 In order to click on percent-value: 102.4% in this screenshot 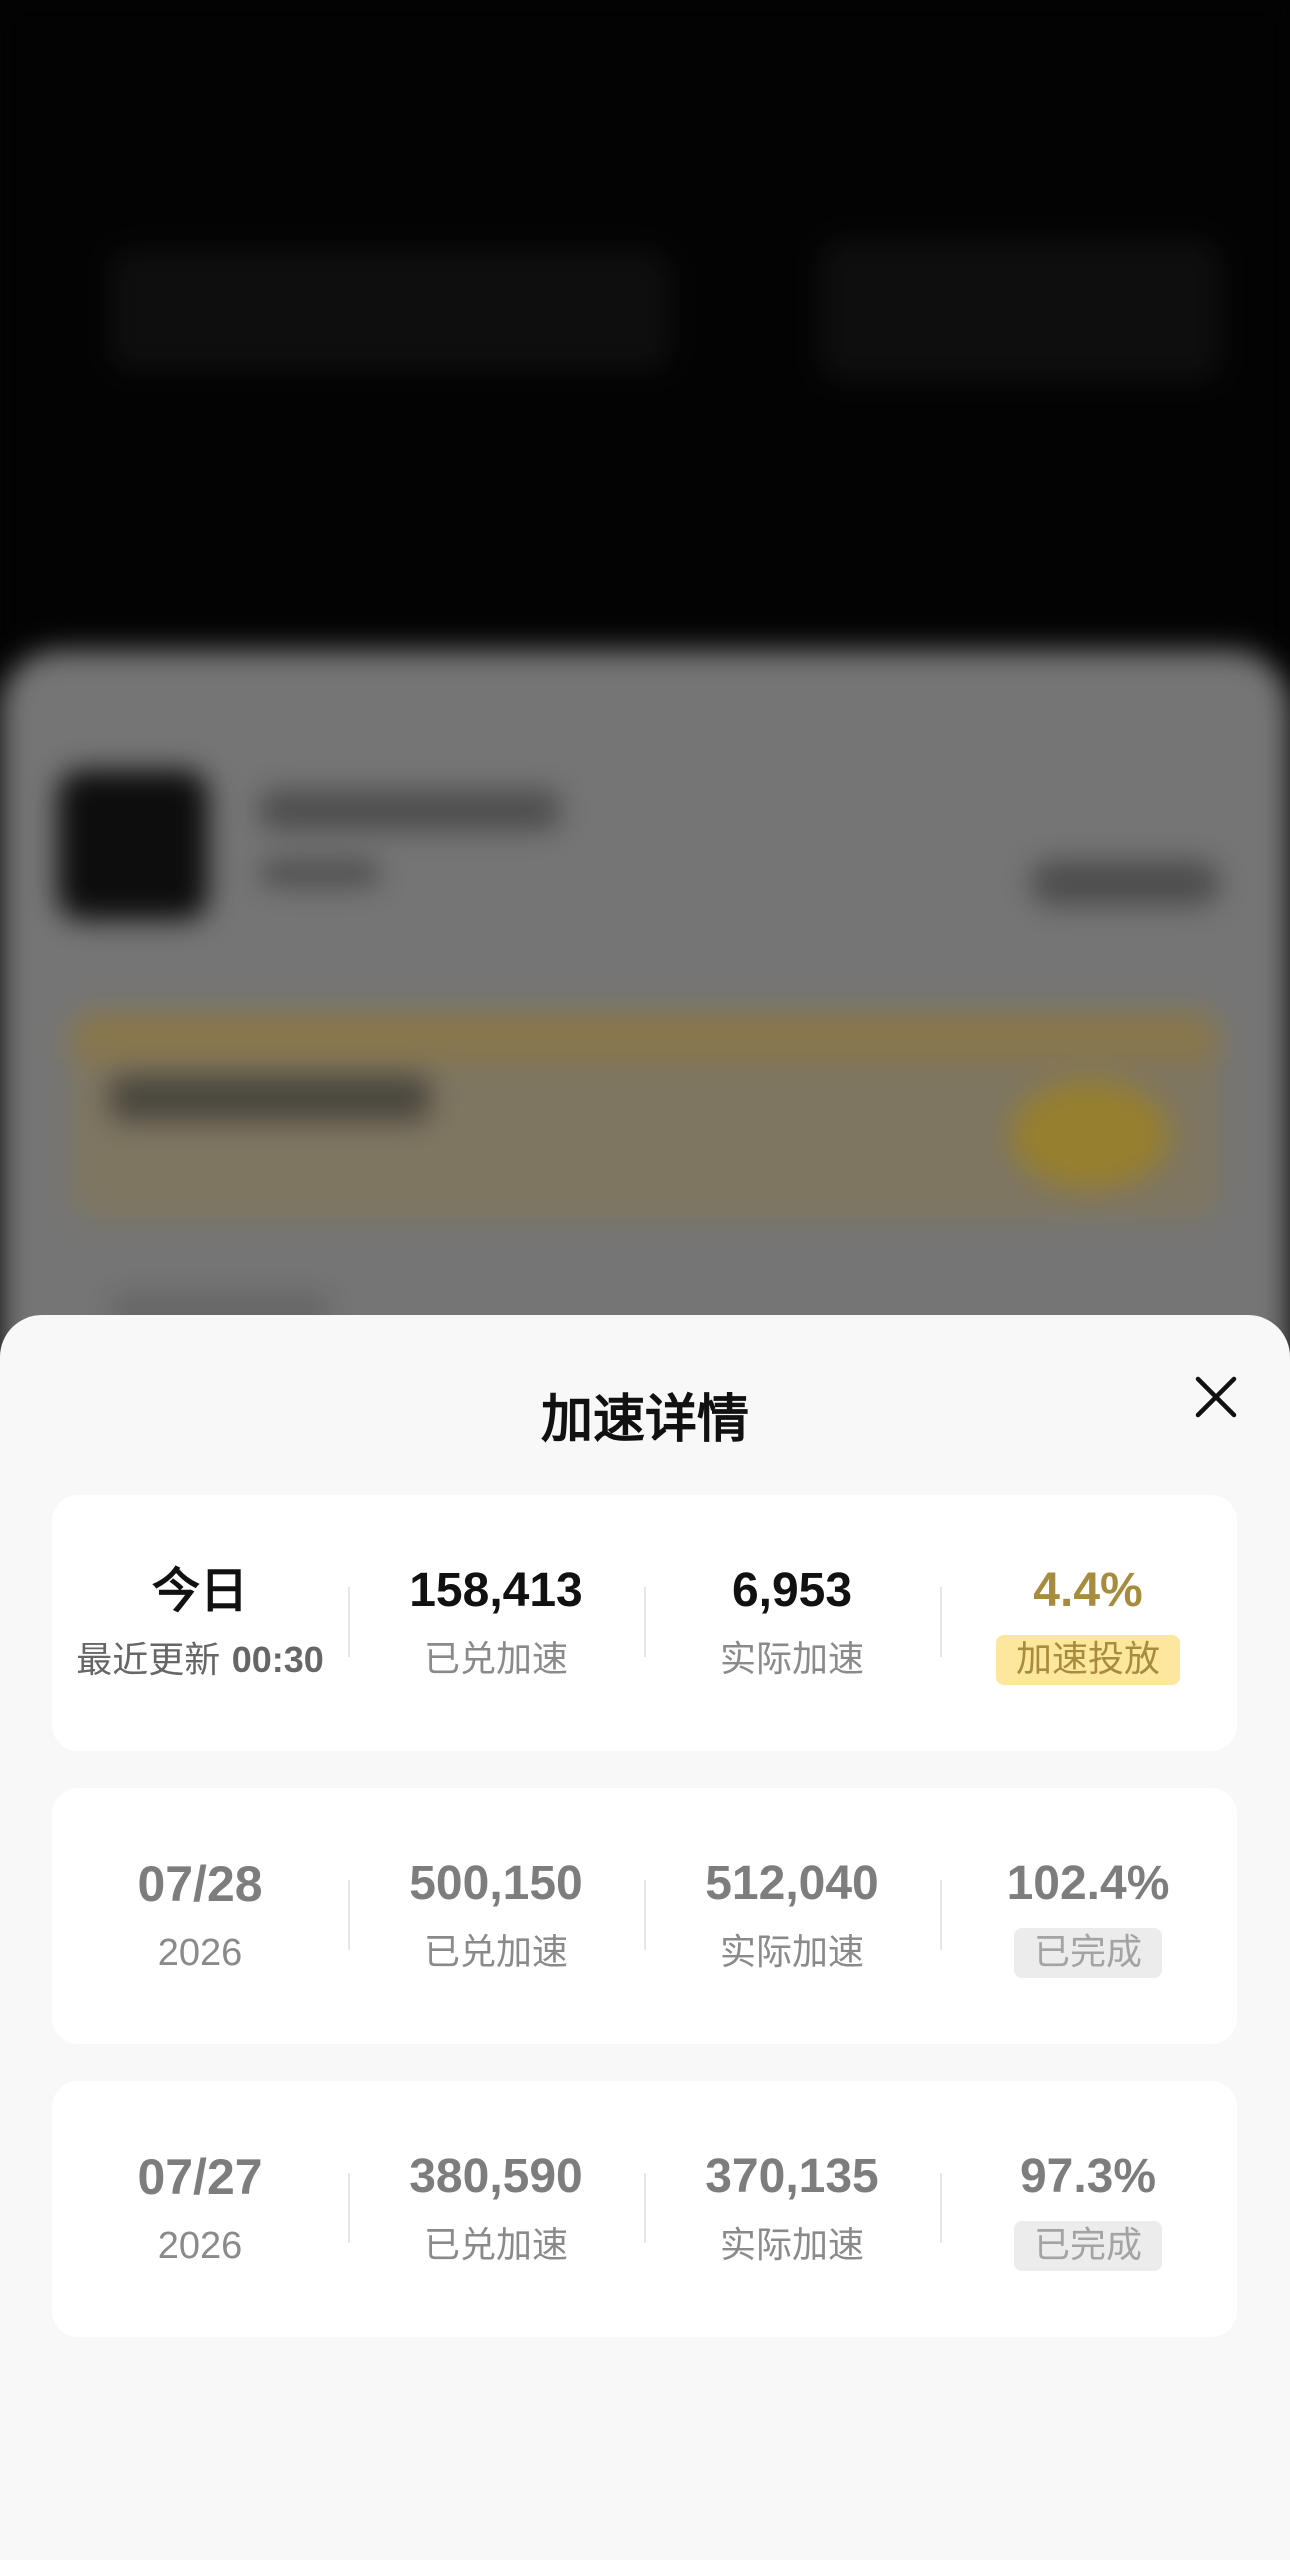, I will do `click(1088, 1883)`.